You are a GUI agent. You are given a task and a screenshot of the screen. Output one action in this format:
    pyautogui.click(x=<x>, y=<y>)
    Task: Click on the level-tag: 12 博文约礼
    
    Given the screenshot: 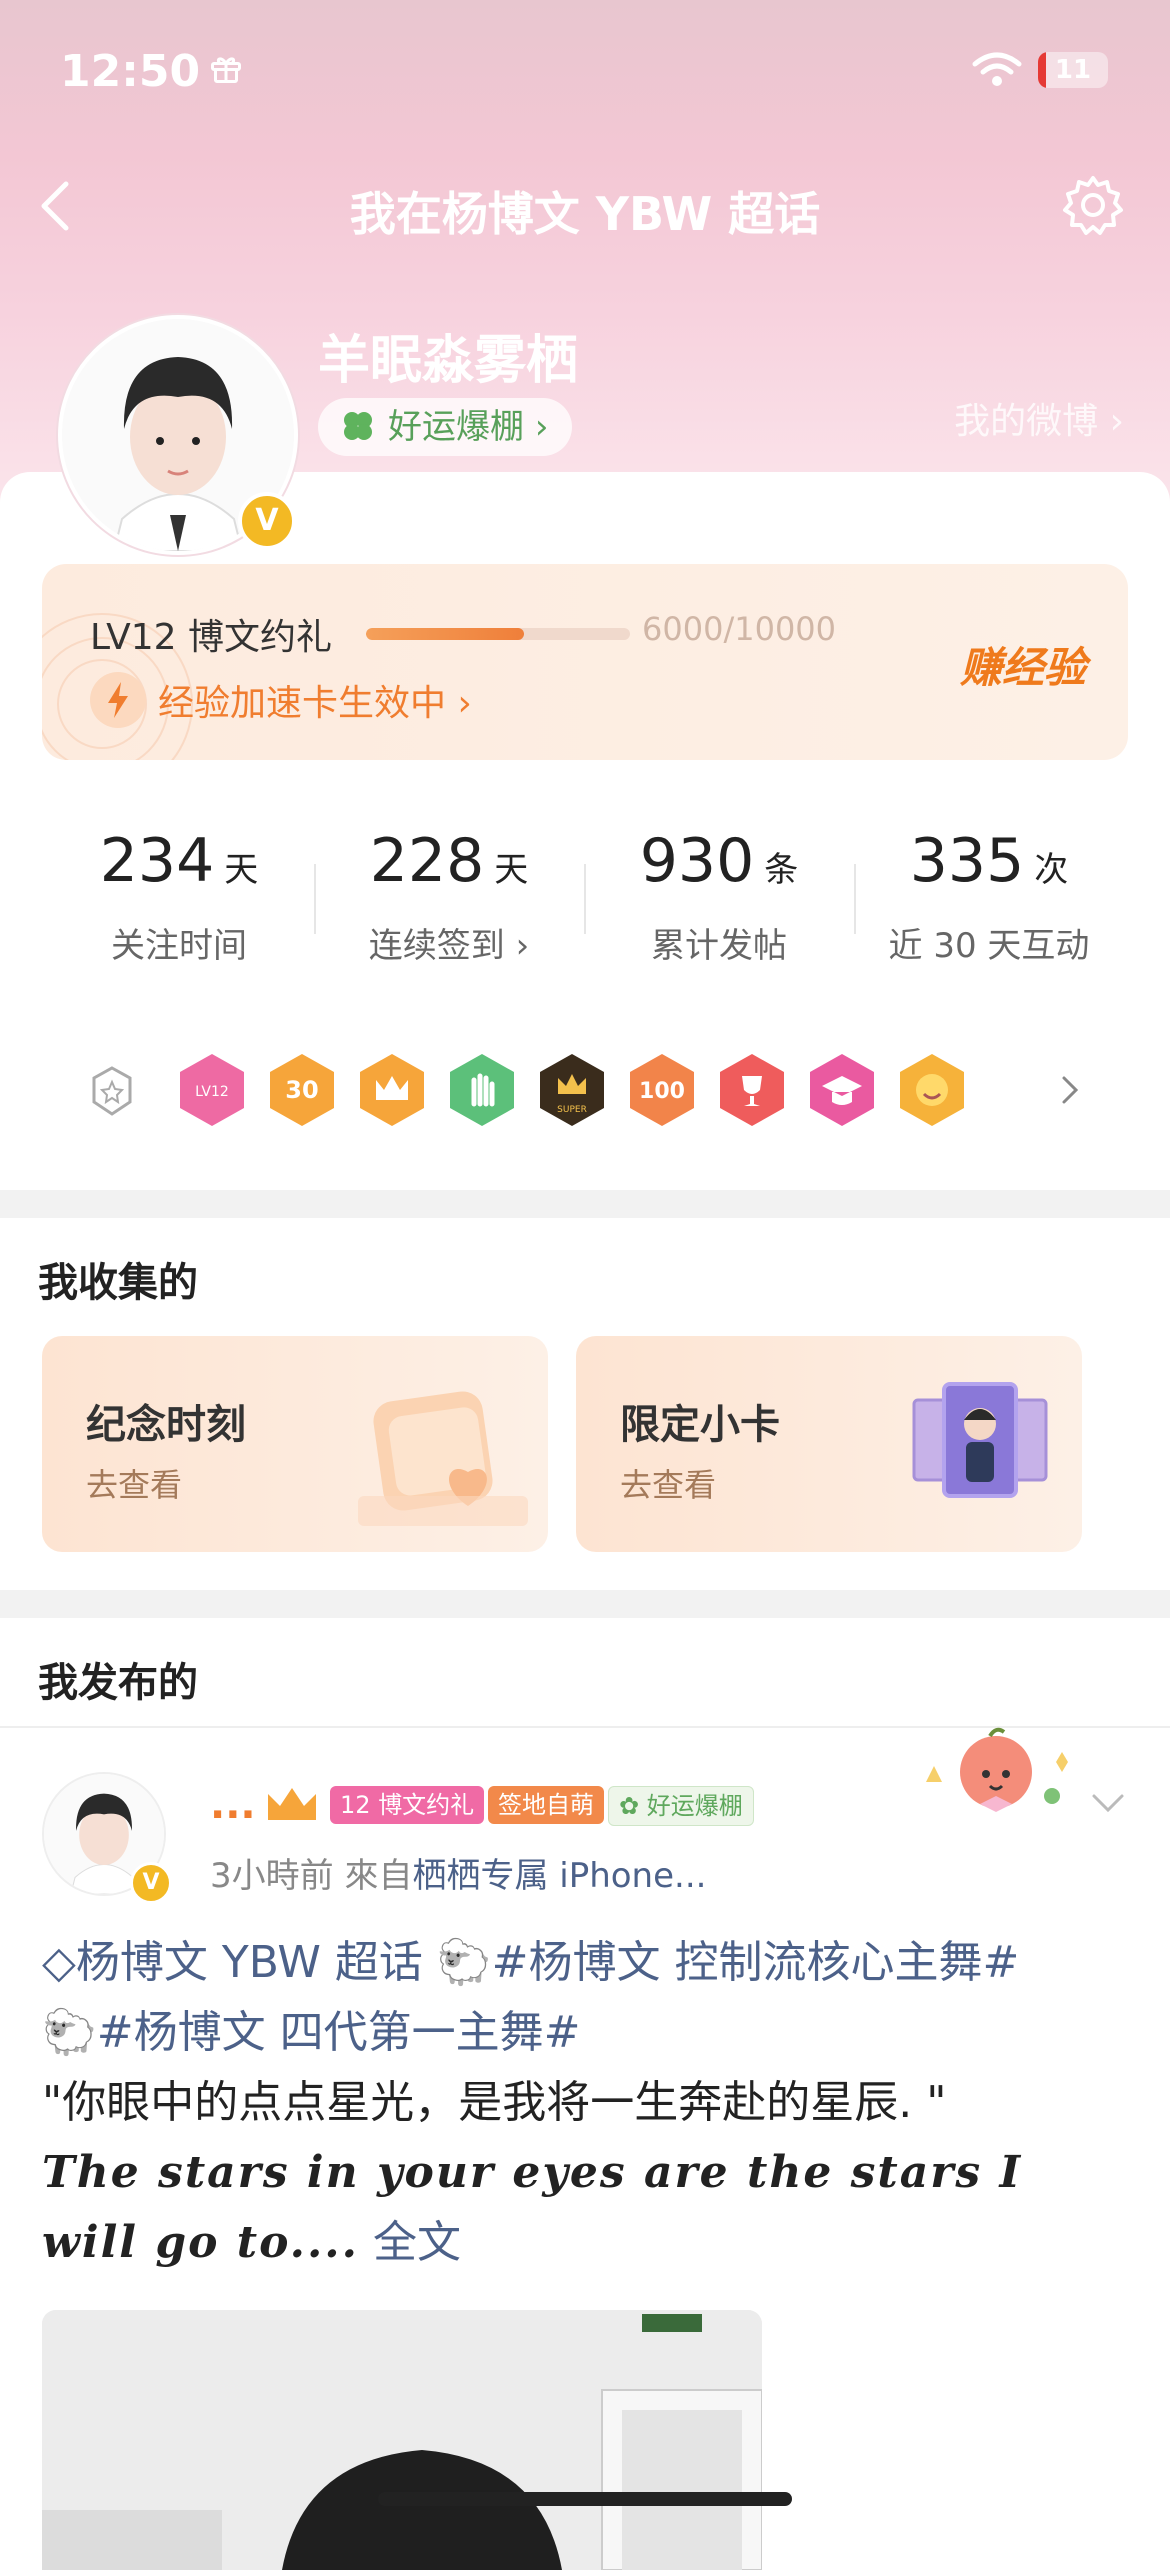 What is the action you would take?
    pyautogui.click(x=407, y=1805)
    